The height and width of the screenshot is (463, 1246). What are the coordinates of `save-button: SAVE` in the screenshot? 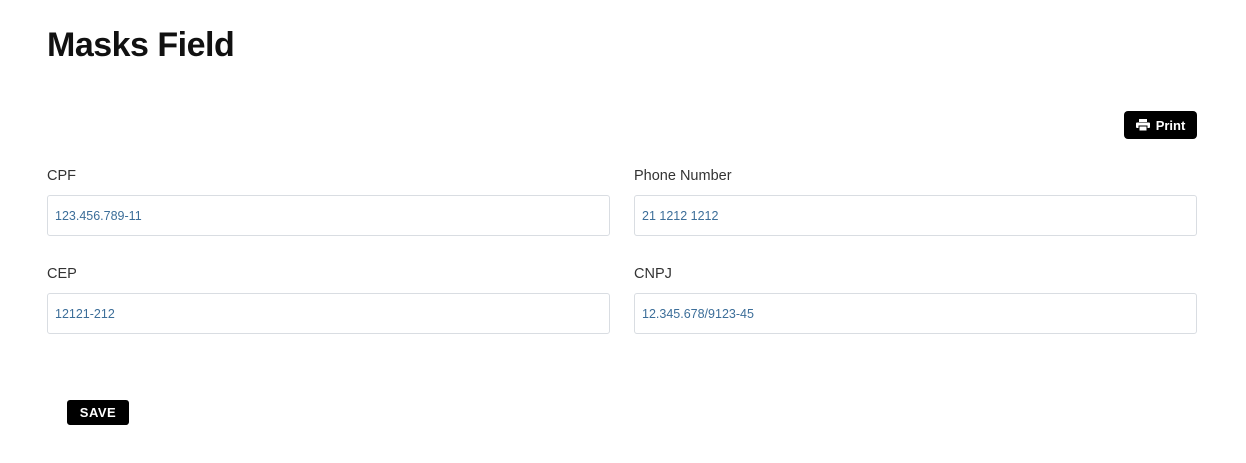 It's located at (98, 412).